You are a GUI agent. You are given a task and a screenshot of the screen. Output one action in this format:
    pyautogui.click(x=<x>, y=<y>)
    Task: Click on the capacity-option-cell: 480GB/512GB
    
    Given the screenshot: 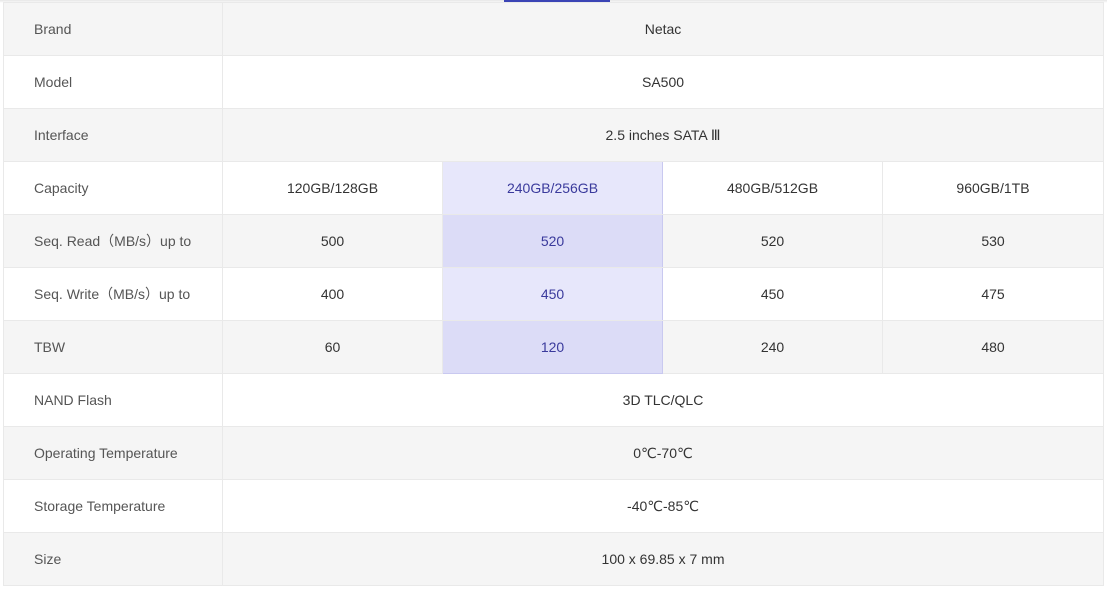 What is the action you would take?
    pyautogui.click(x=772, y=188)
    